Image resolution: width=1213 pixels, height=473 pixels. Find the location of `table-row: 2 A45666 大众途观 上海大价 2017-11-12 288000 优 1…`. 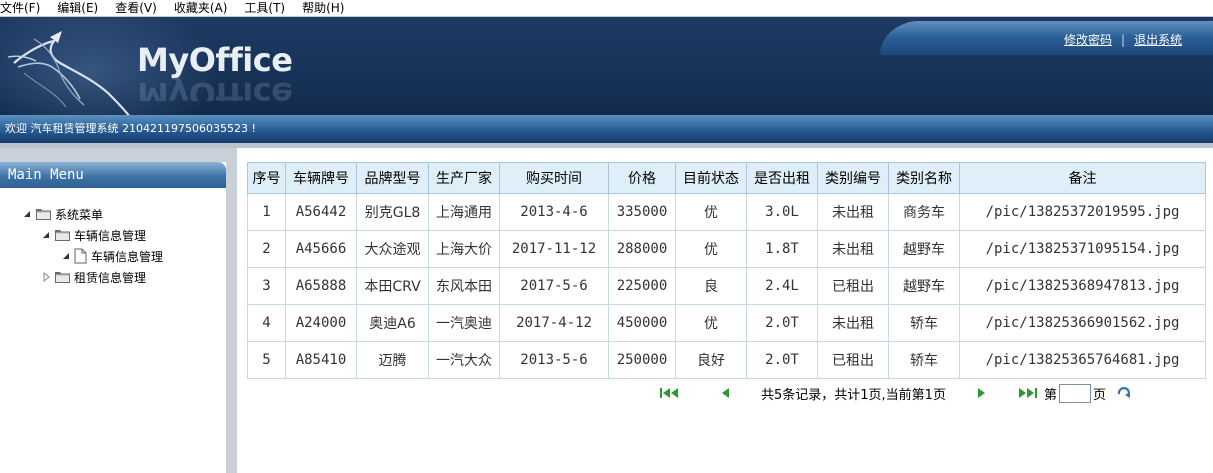

table-row: 2 A45666 大众途观 上海大价 2017-11-12 288000 优 1… is located at coordinates (726, 249).